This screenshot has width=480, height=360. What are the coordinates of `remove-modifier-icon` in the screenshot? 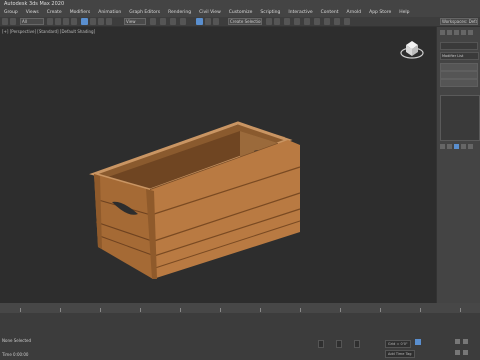 It's located at (463, 146).